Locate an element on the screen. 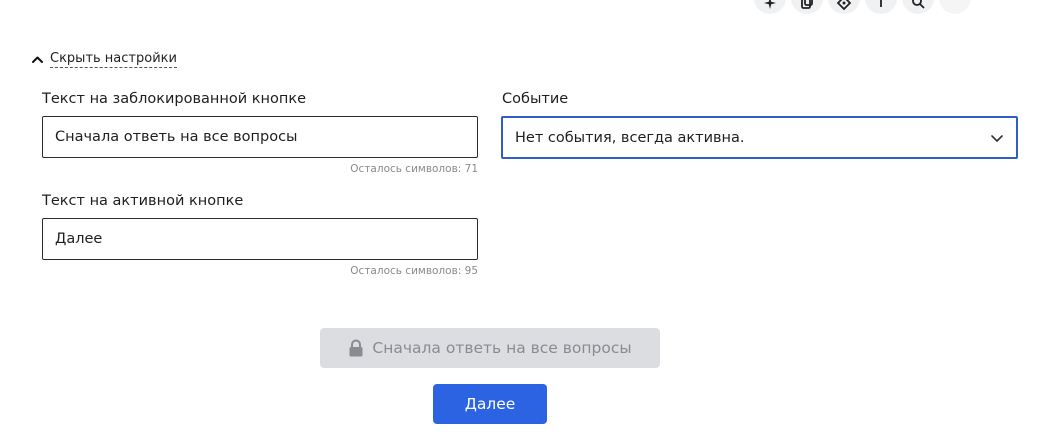 This screenshot has height=446, width=1037. active-preview-button: Далее is located at coordinates (490, 404).